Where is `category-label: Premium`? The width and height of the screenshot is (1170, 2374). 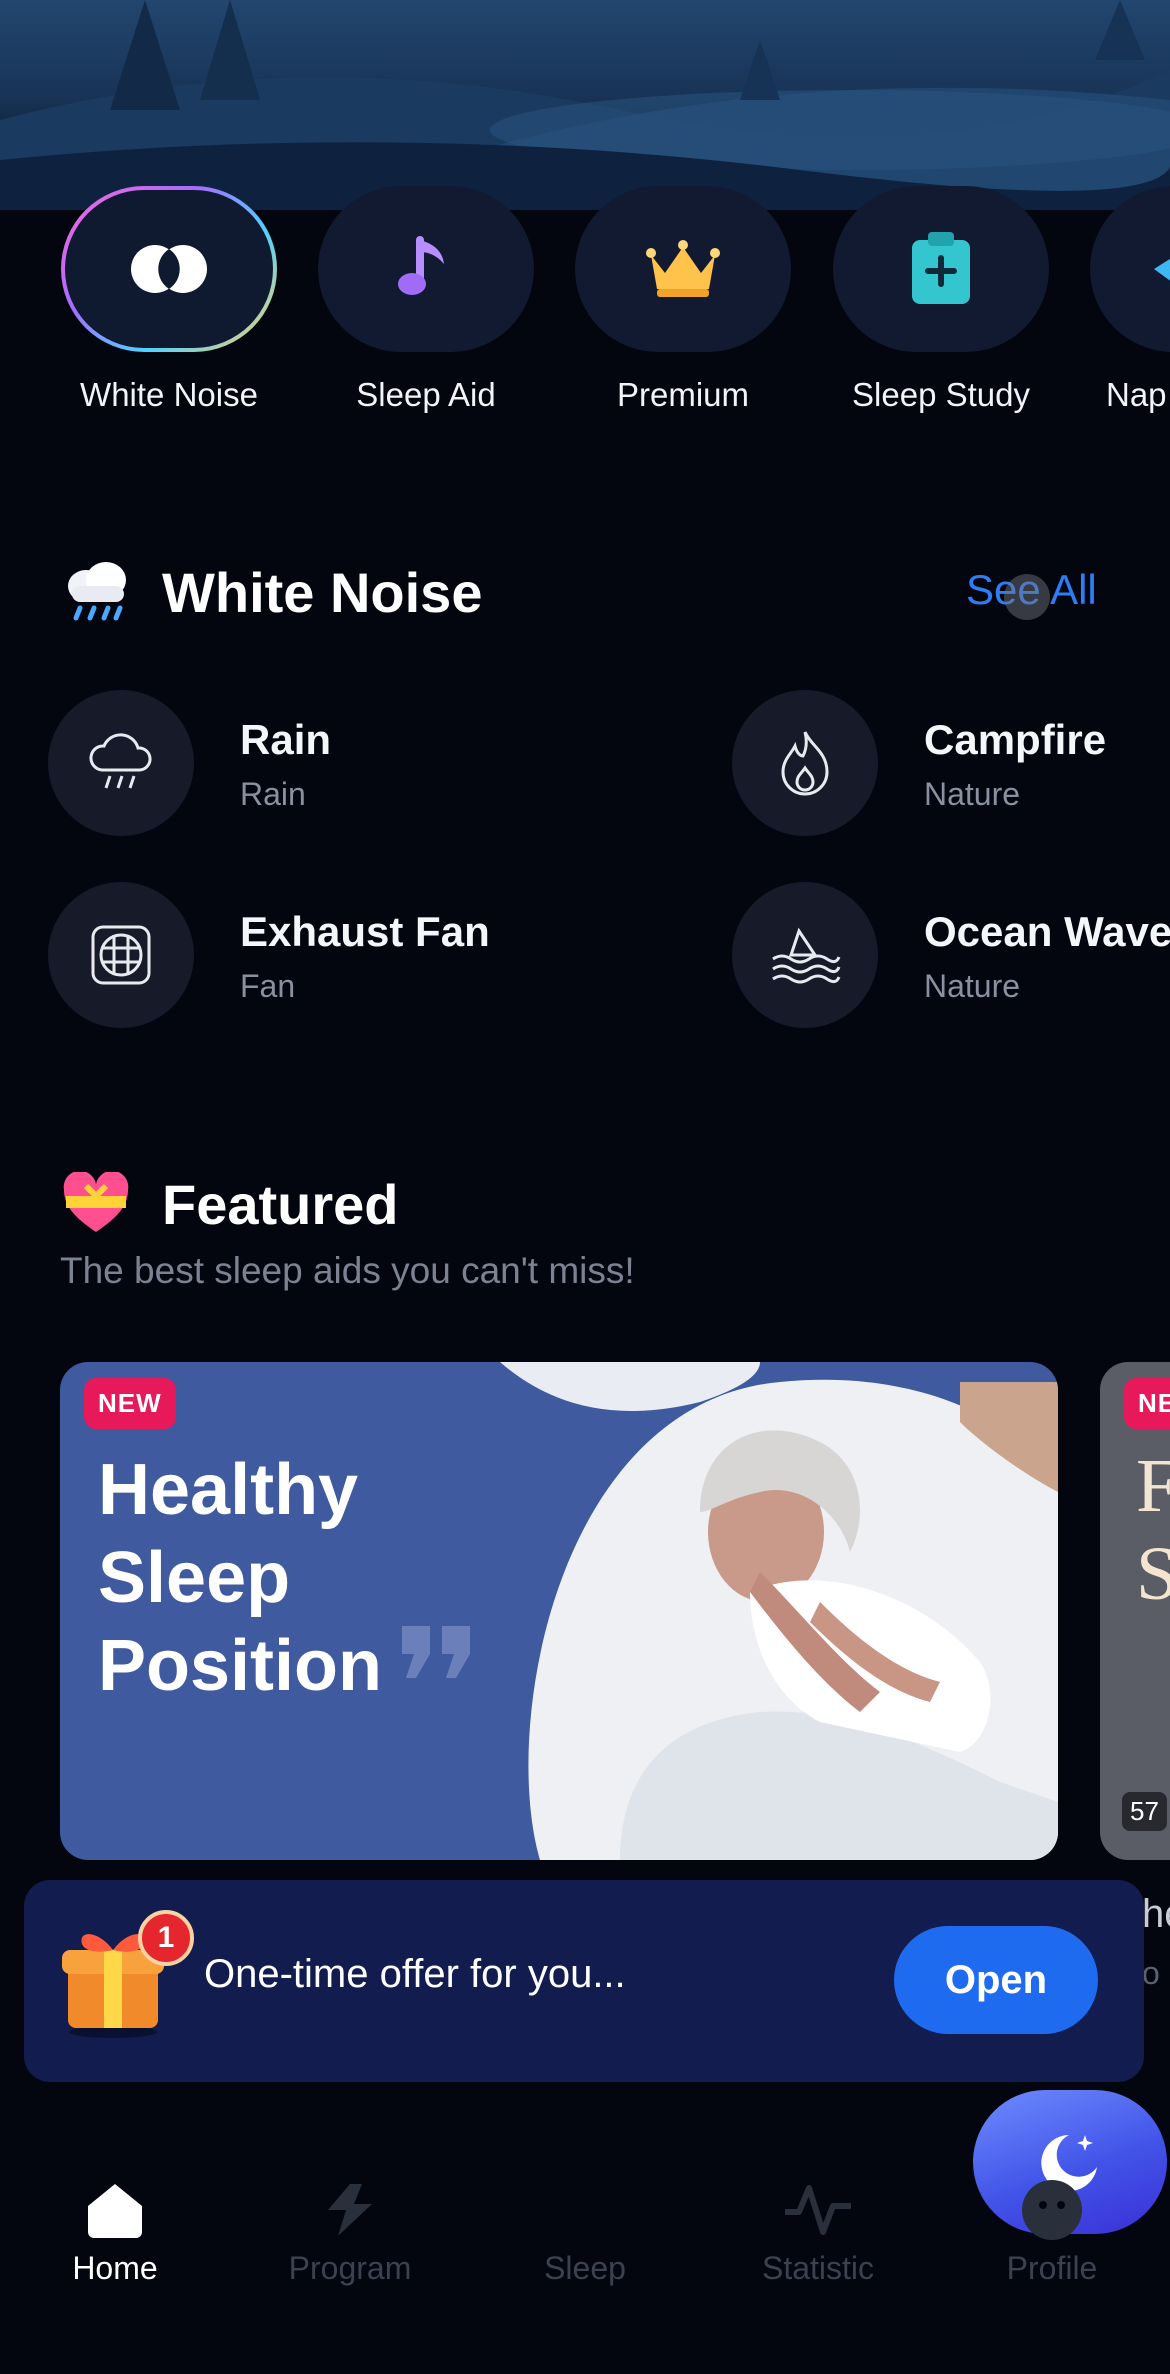
category-label: Premium is located at coordinates (683, 394).